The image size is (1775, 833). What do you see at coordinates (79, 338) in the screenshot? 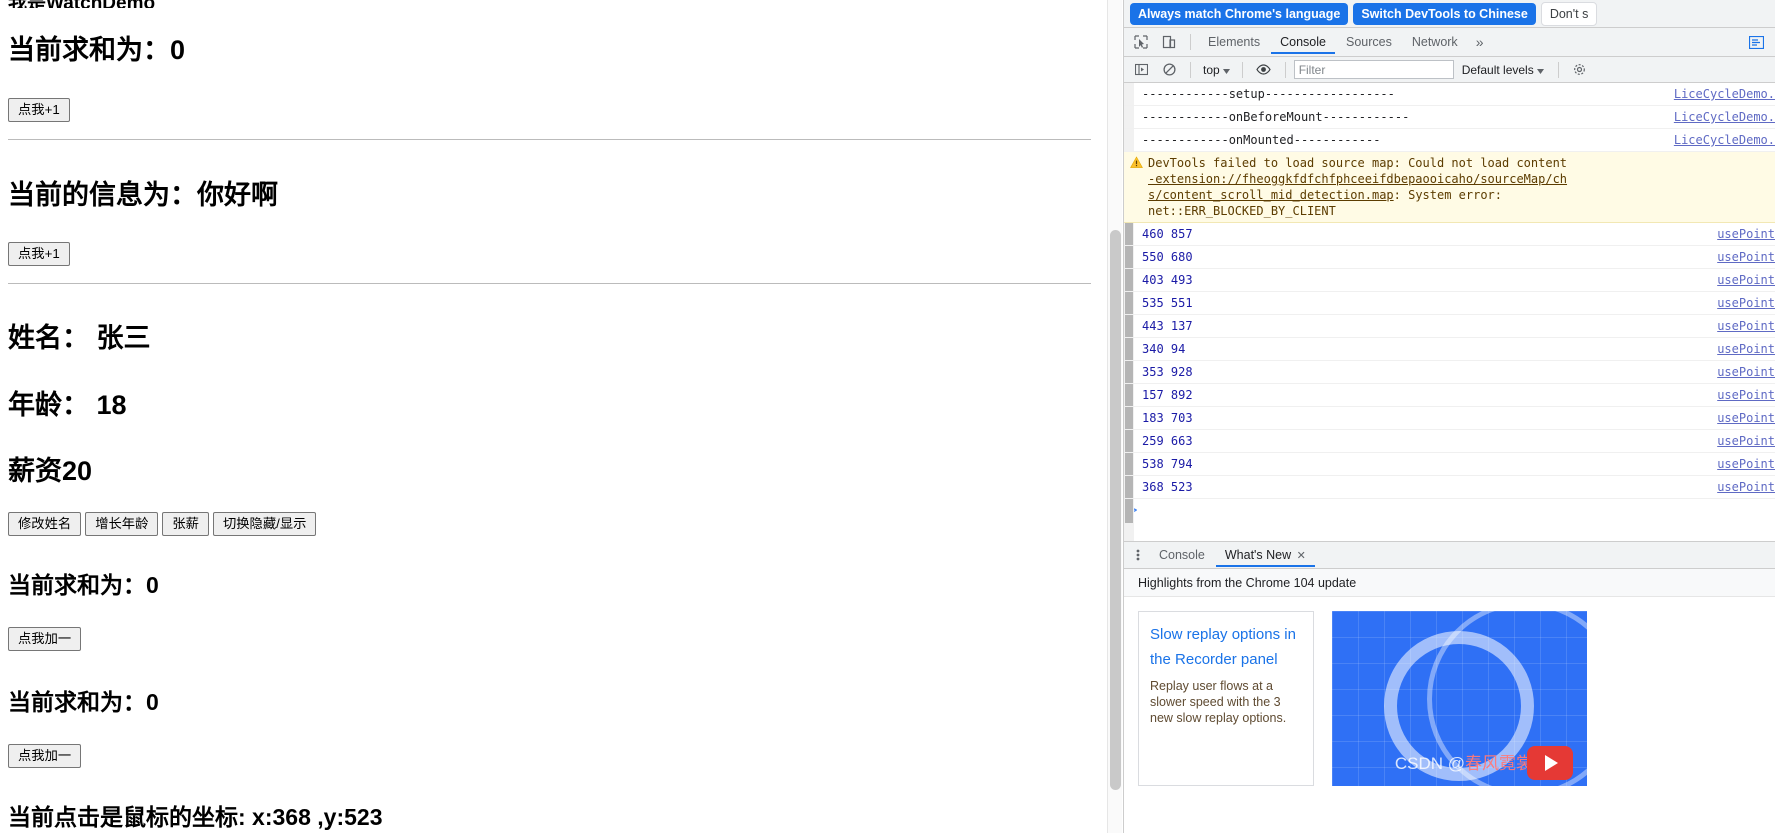
I see `person-name: 姓名： 张三` at bounding box center [79, 338].